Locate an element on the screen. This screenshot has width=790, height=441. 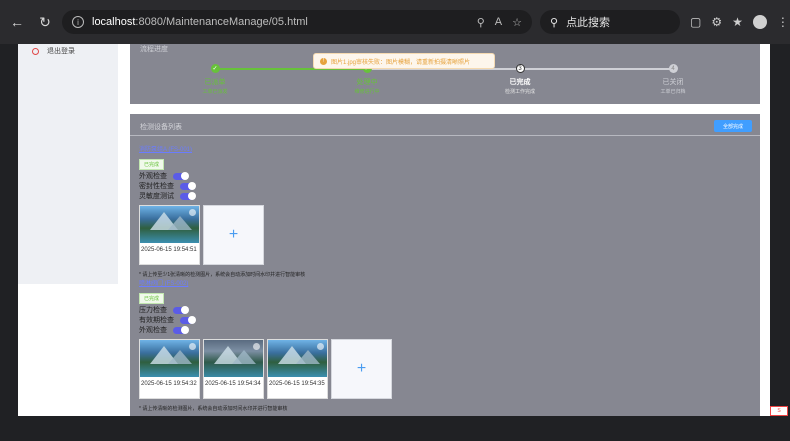
url-text: localhost:8080/MaintenanceManage/05.html is located at coordinates (284, 22).